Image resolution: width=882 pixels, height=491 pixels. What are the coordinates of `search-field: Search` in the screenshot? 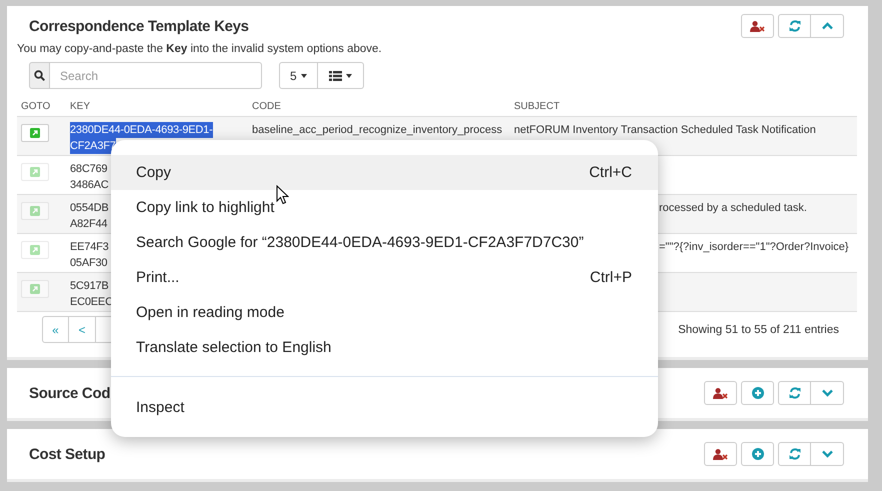 It's located at (156, 75).